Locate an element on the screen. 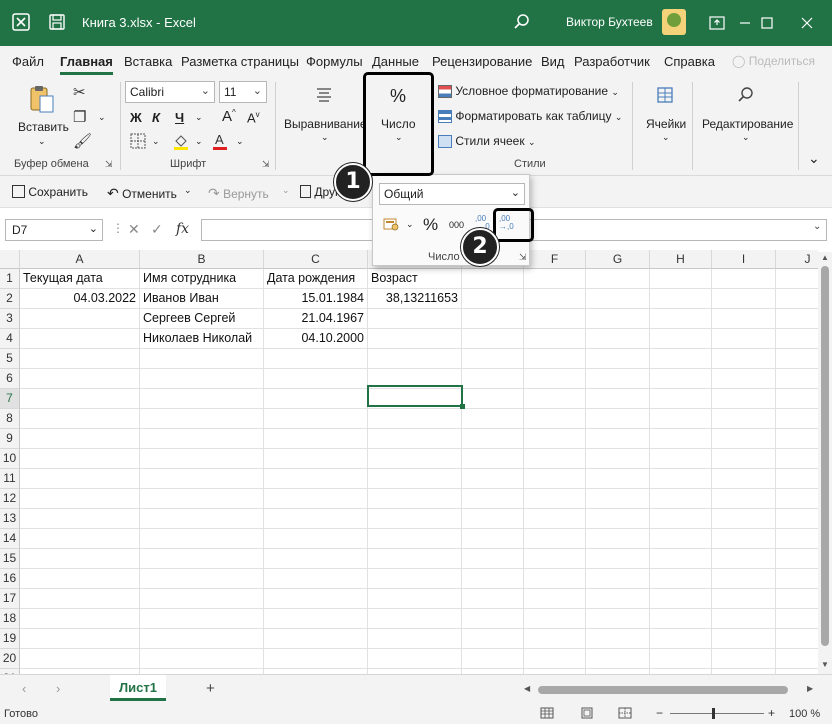  vertical-scrollbar: ▲ ▼ is located at coordinates (825, 463).